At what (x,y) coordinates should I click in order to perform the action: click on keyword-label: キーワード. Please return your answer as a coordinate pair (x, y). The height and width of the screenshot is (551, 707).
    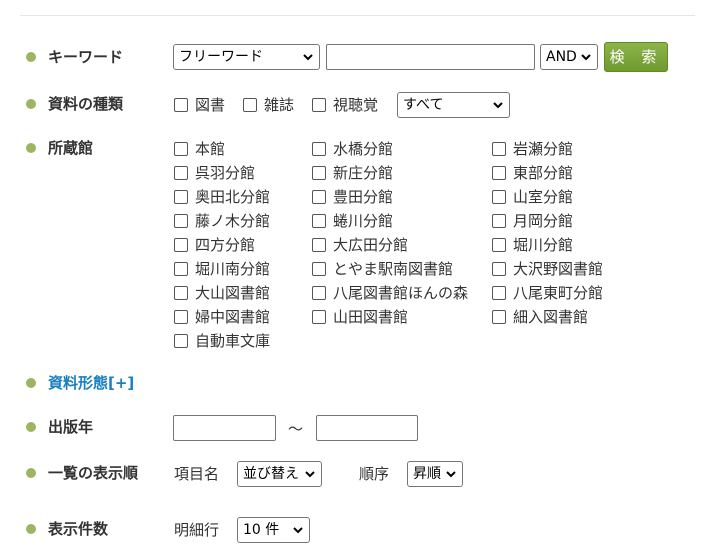
    Looking at the image, I should click on (86, 57).